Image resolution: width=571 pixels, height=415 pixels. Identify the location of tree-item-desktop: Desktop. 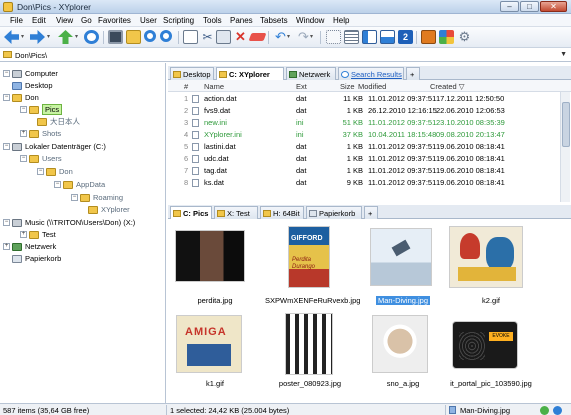
(32, 85).